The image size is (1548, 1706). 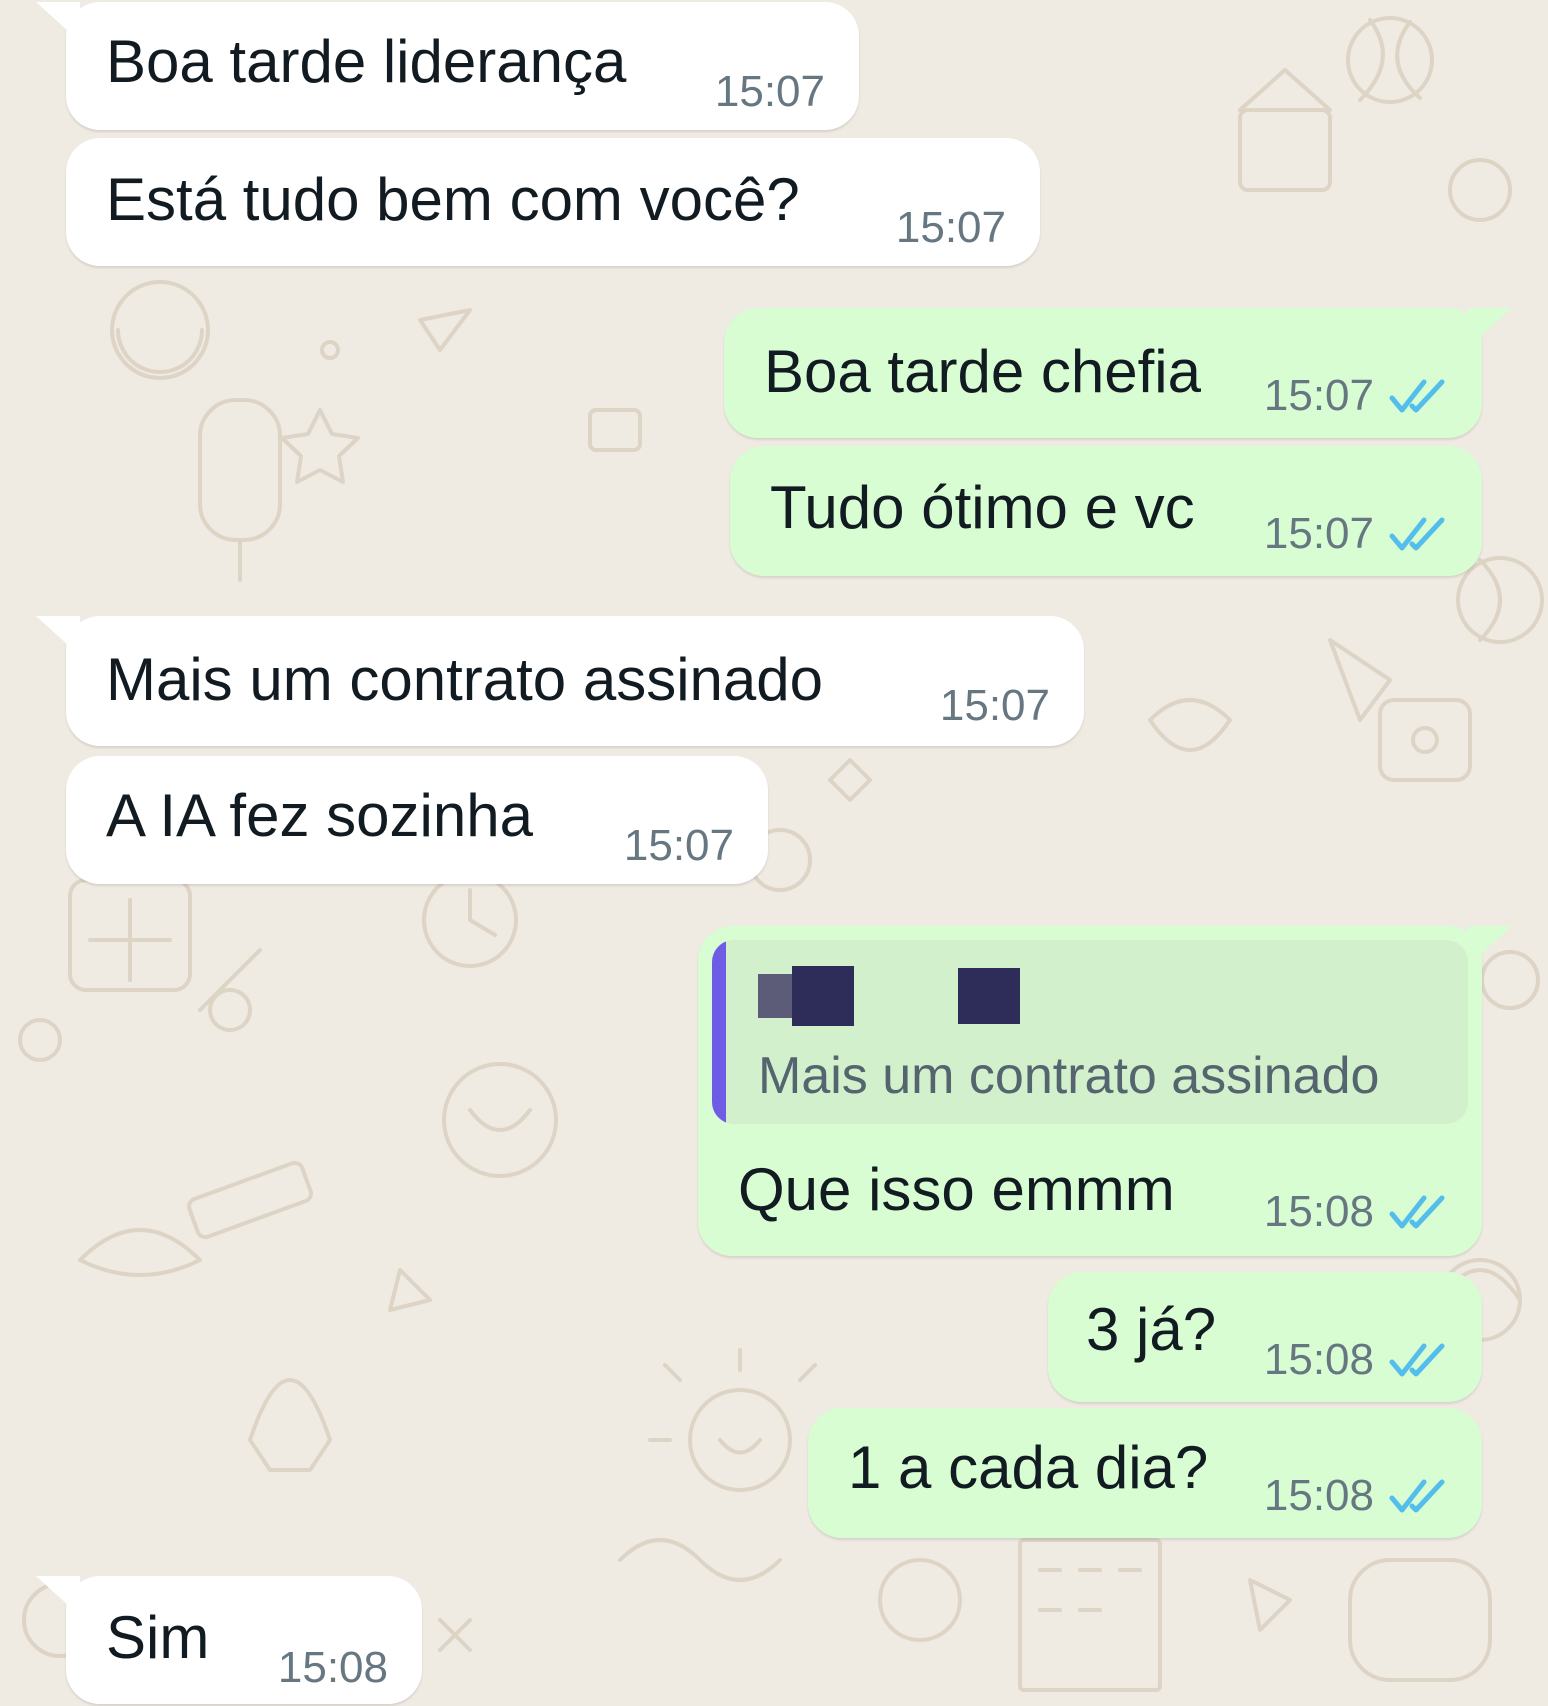 What do you see at coordinates (229, 1640) in the screenshot?
I see `message-bubble-incoming: Sim 15:08` at bounding box center [229, 1640].